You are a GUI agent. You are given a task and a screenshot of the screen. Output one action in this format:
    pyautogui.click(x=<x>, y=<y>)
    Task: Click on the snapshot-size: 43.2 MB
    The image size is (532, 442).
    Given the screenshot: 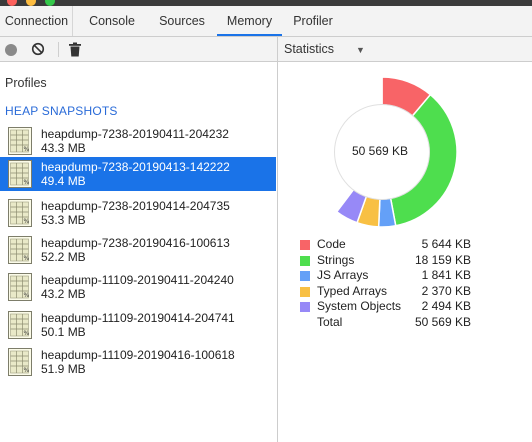 What is the action you would take?
    pyautogui.click(x=63, y=294)
    